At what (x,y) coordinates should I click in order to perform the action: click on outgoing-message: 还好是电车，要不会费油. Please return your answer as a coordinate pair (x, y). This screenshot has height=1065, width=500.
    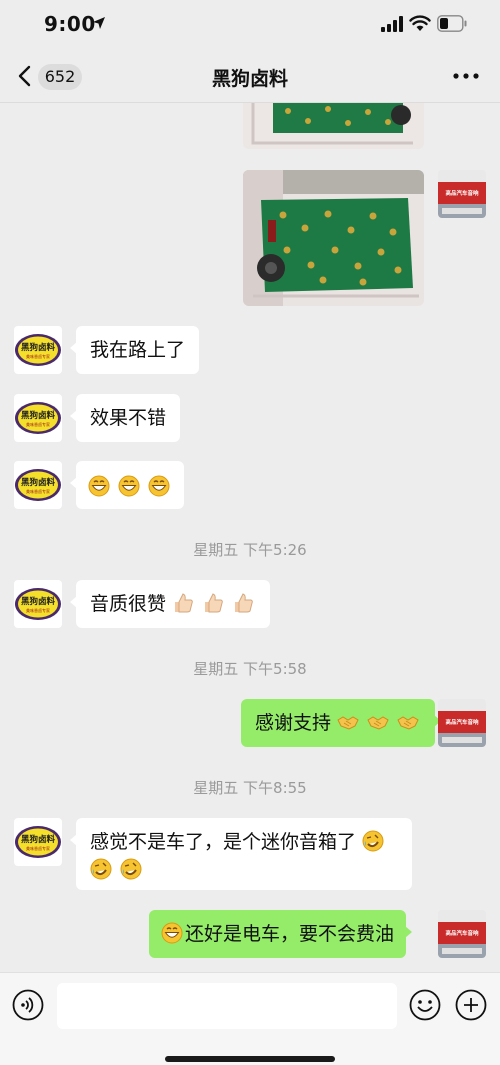
    Looking at the image, I should click on (281, 934).